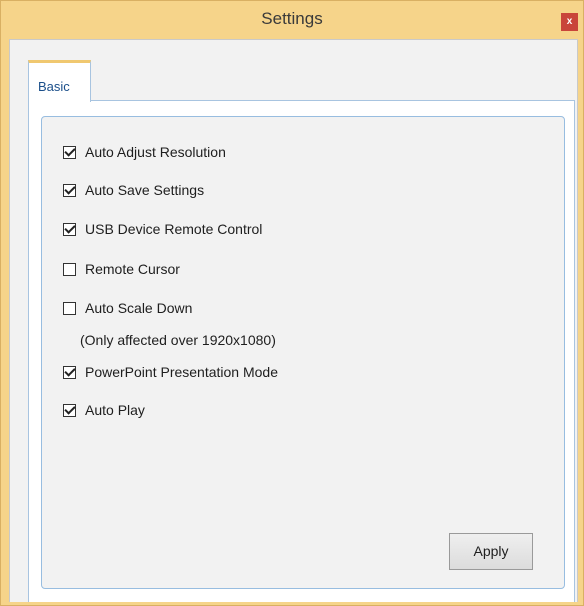  I want to click on close-button: x, so click(569, 22).